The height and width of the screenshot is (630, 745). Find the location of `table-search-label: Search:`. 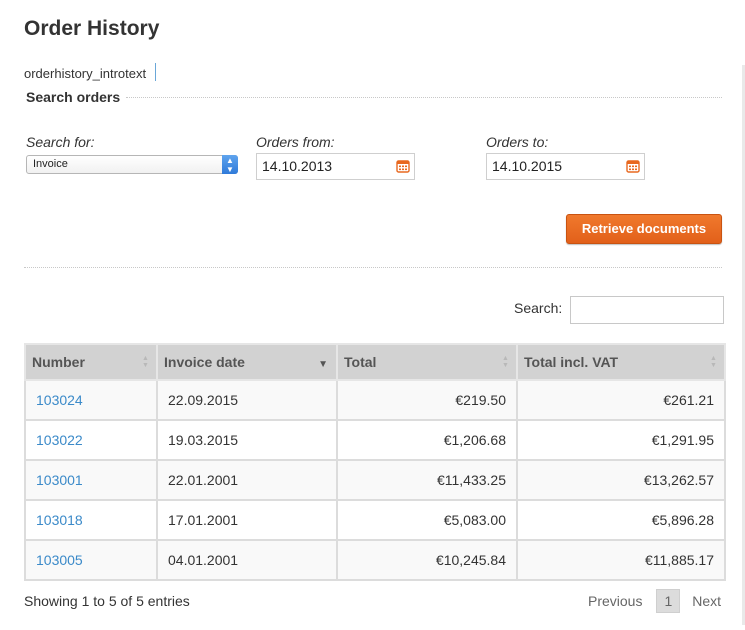

table-search-label: Search: is located at coordinates (538, 308).